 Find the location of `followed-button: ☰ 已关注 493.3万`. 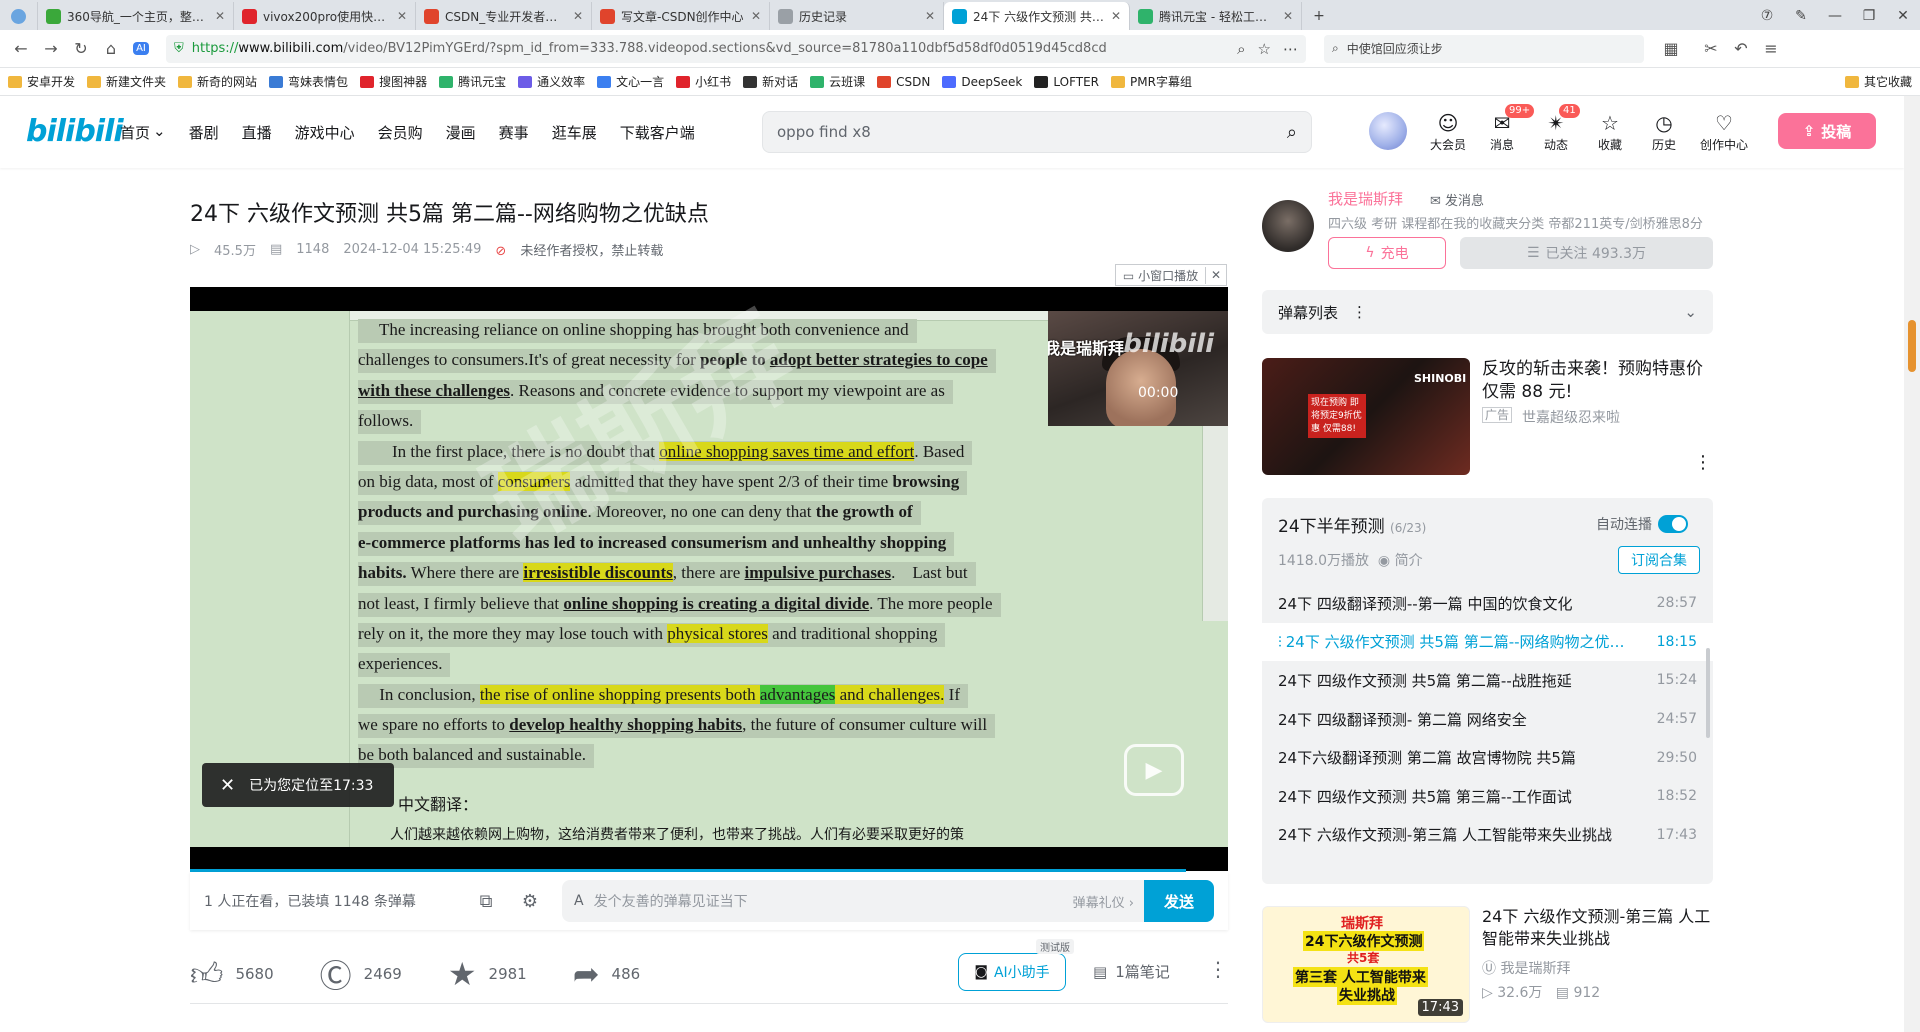

followed-button: ☰ 已关注 493.3万 is located at coordinates (1586, 253).